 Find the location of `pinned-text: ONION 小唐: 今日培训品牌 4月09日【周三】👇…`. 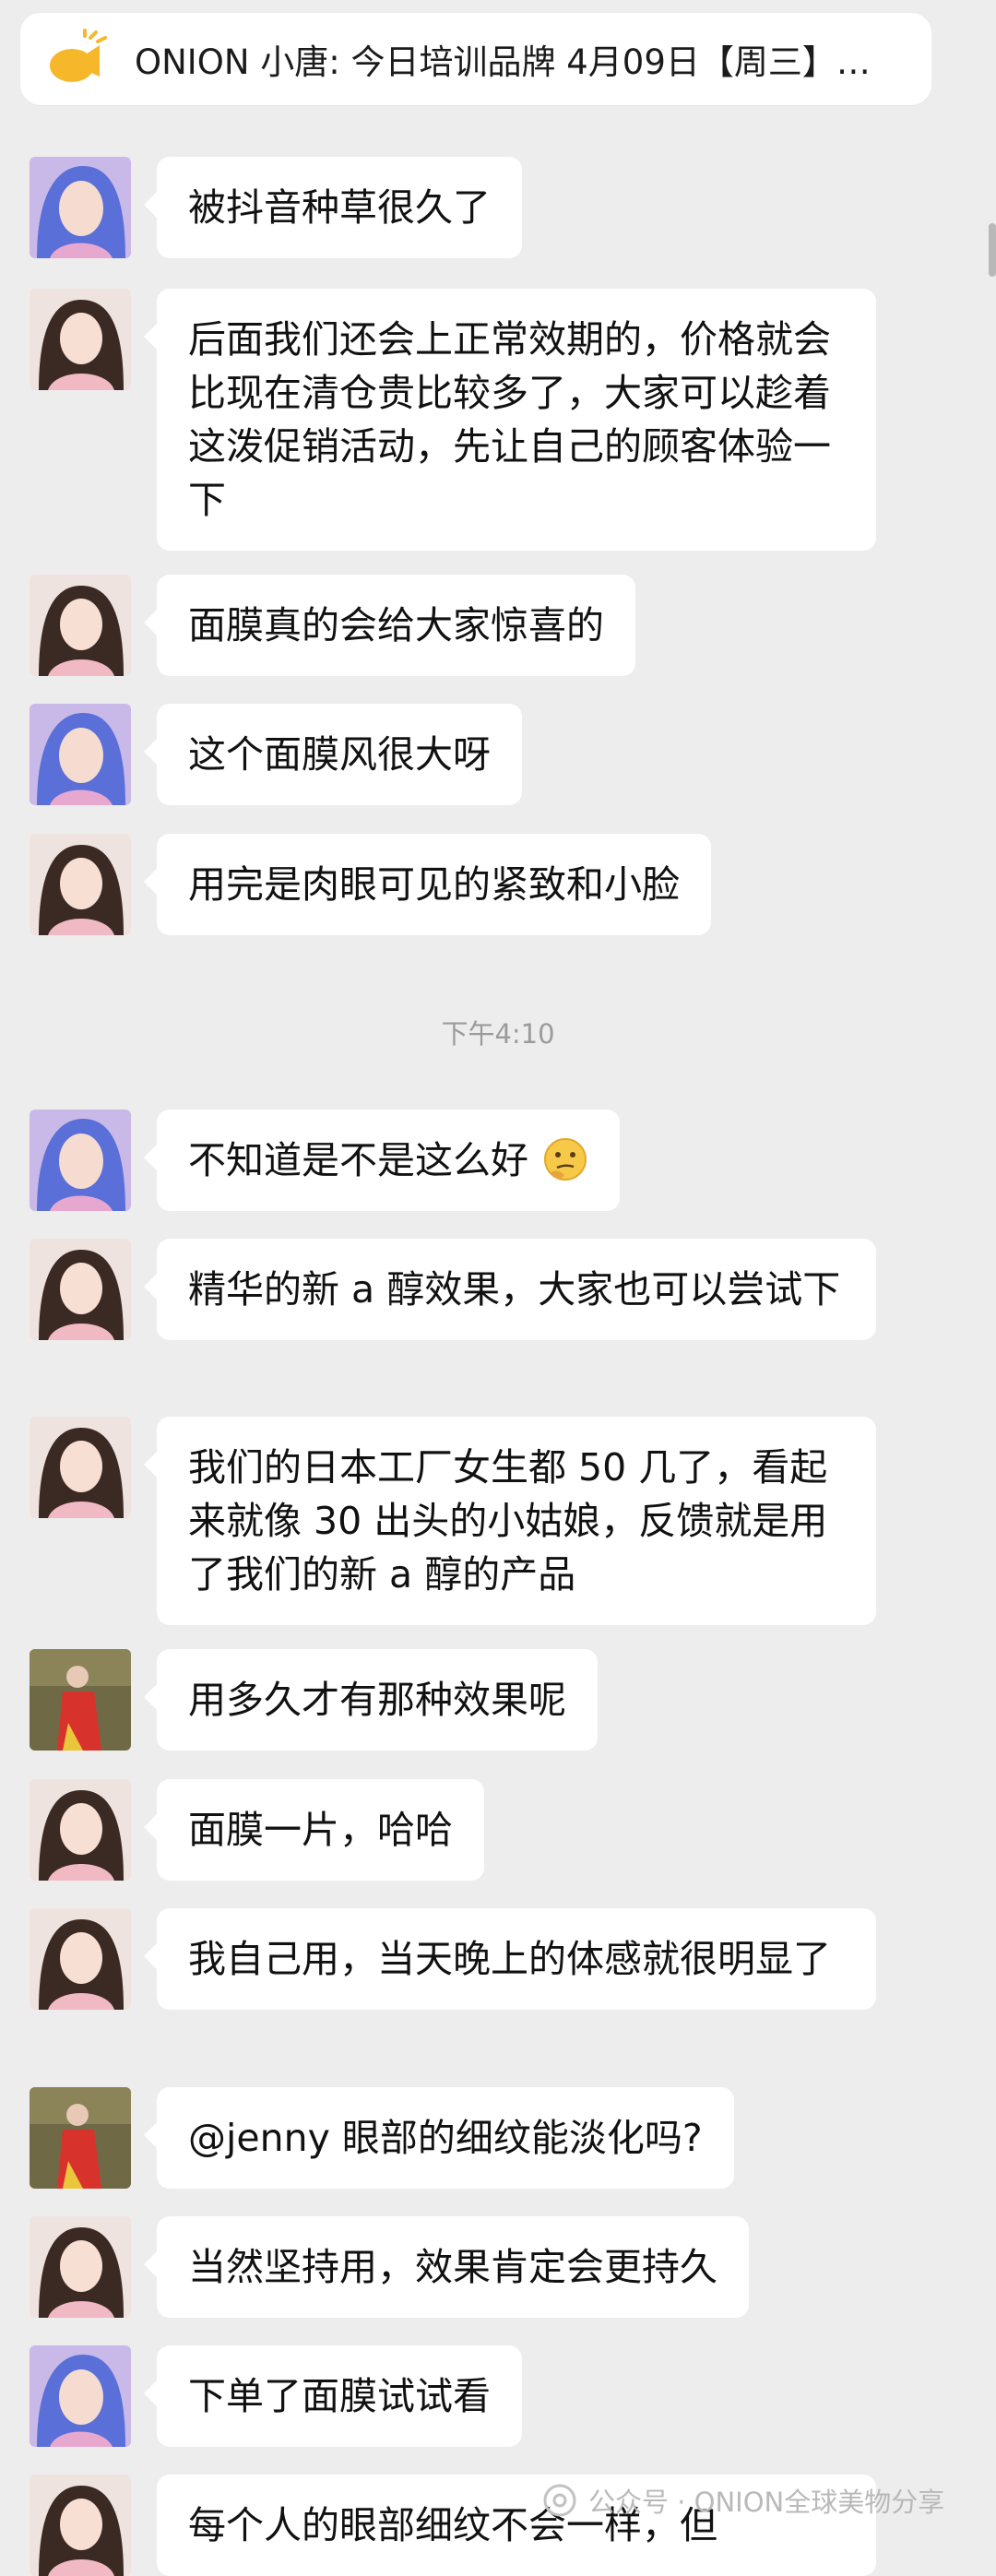

pinned-text: ONION 小唐: 今日培训品牌 4月09日【周三】👇… is located at coordinates (520, 62).